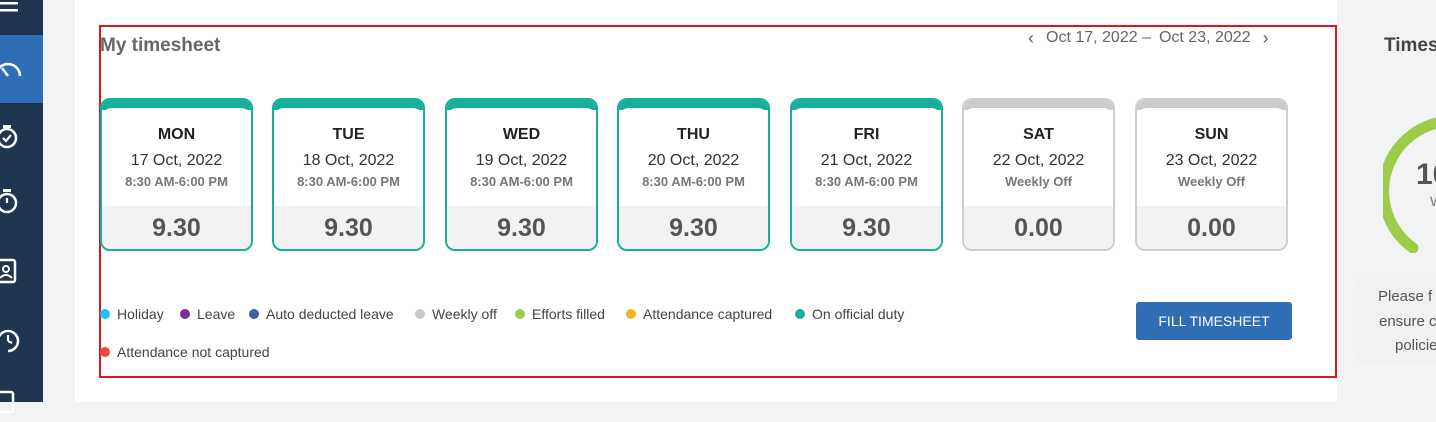 The height and width of the screenshot is (422, 1436). I want to click on legend-label: Attendance captured, so click(708, 314).